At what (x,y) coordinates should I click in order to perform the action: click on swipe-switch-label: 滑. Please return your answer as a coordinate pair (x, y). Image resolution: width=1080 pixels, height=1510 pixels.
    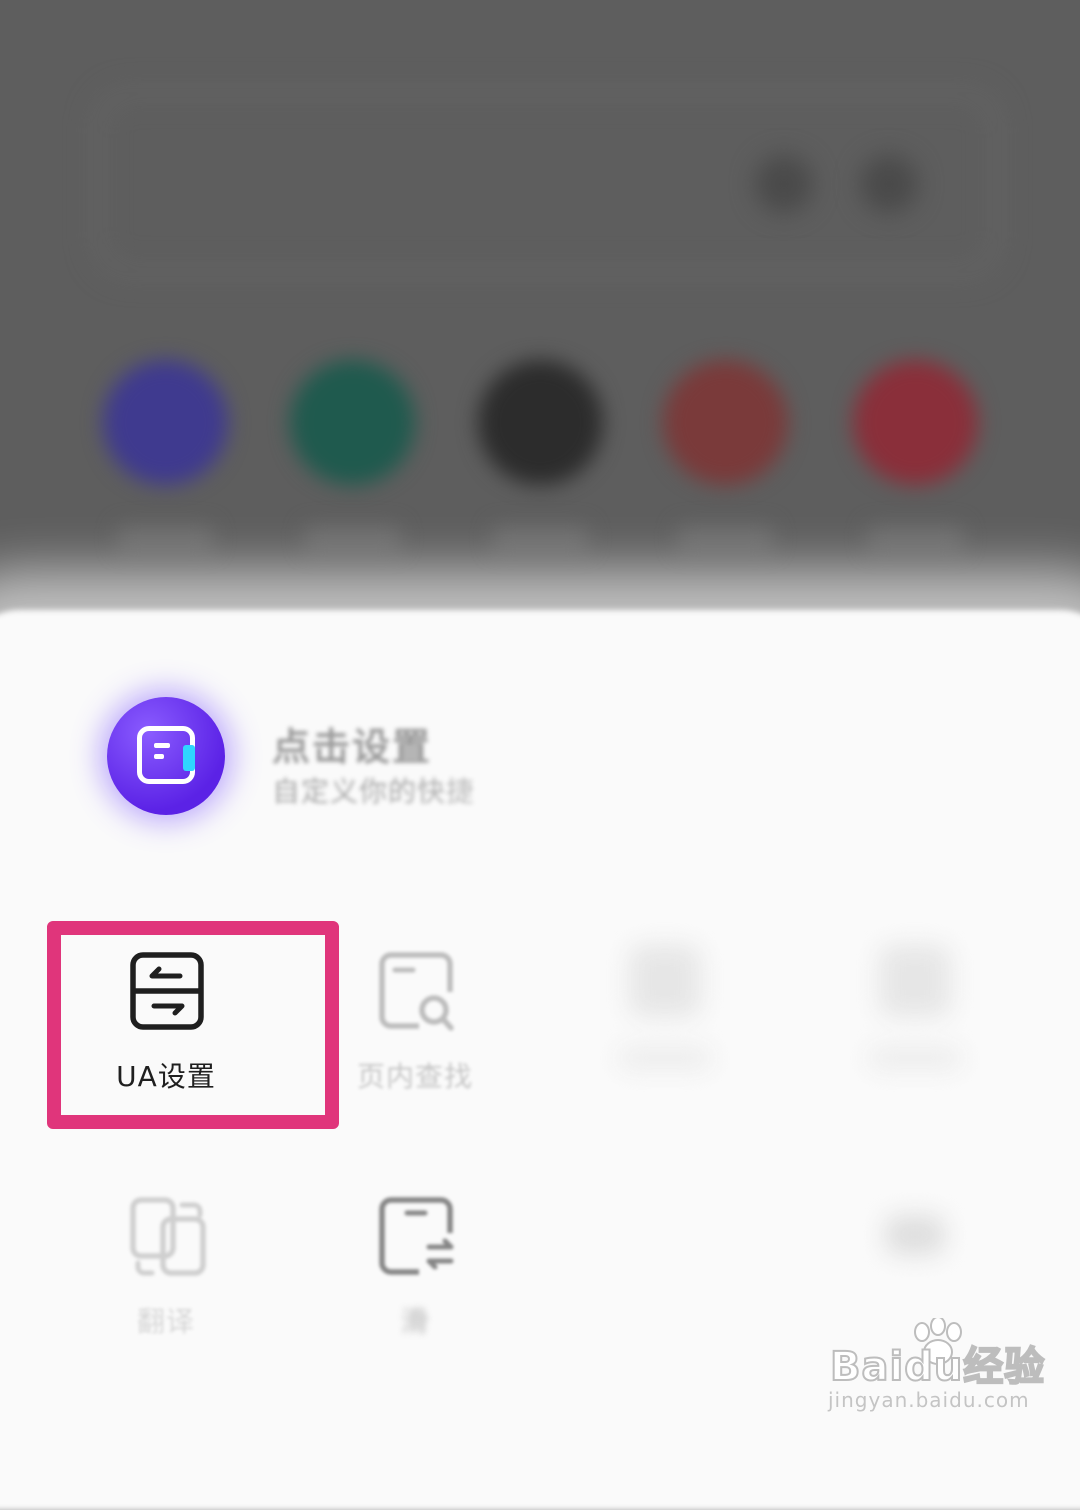
    Looking at the image, I should click on (415, 1321).